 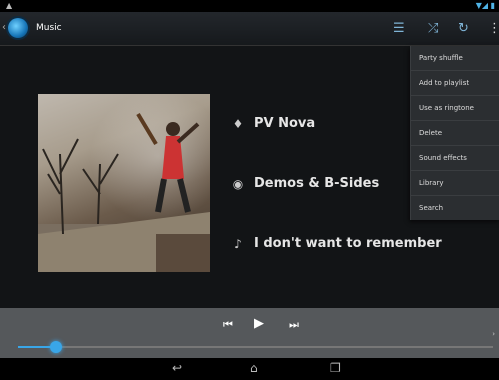 I want to click on status-bar: ▲ ▼◢ ▮, so click(x=249, y=6).